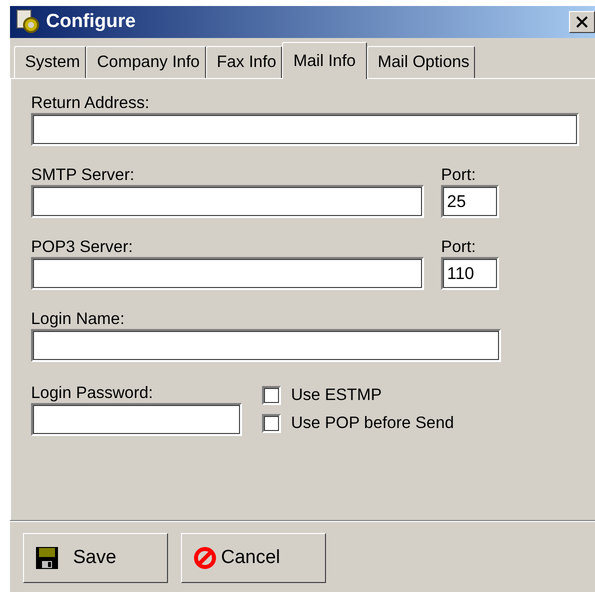 Image resolution: width=595 pixels, height=592 pixels. Describe the element at coordinates (324, 60) in the screenshot. I see `tab: Mail Info` at that location.